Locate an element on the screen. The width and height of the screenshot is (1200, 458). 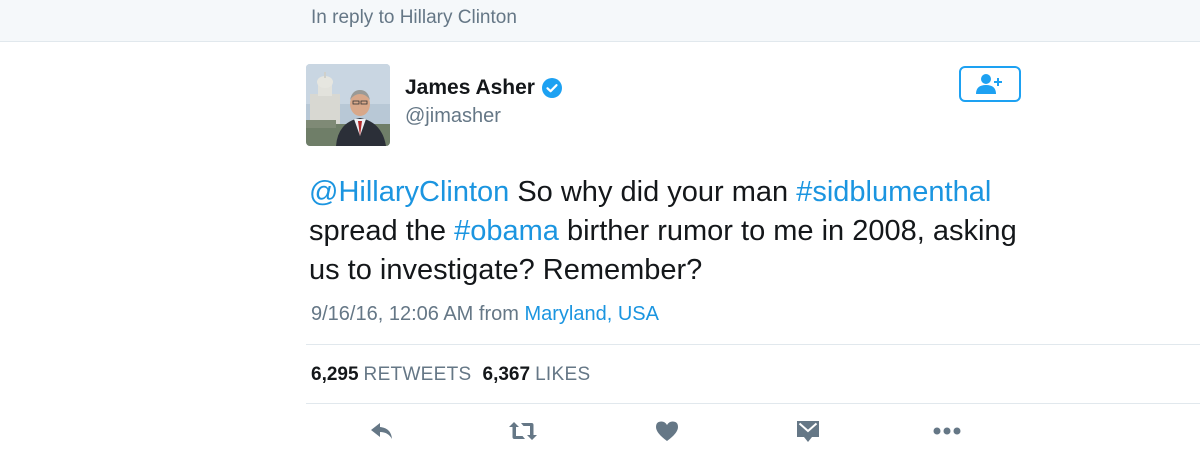
tweet-stats: 6,295 RETWEETS 6,367 LIKES is located at coordinates (450, 375).